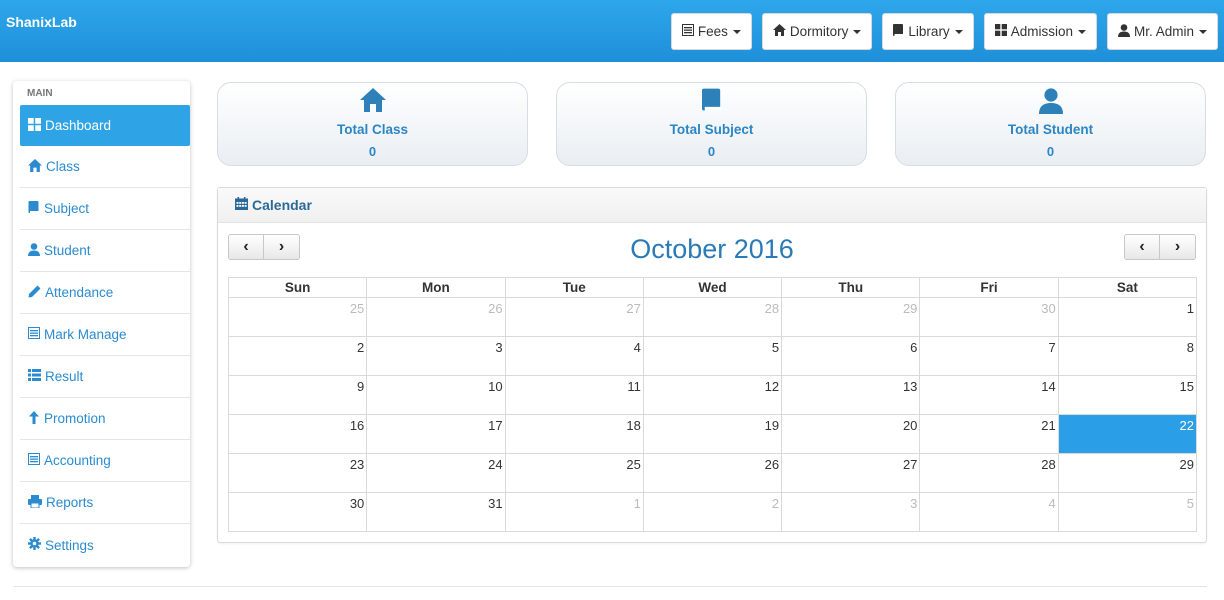  What do you see at coordinates (282, 205) in the screenshot?
I see `calendar-panel-title: Calendar` at bounding box center [282, 205].